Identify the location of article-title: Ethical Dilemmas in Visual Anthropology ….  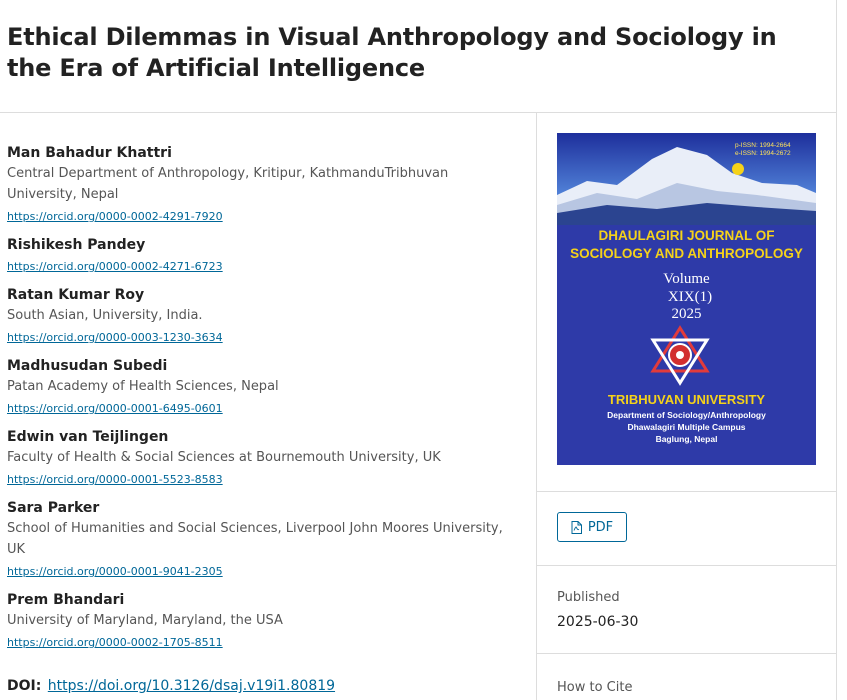
(392, 52).